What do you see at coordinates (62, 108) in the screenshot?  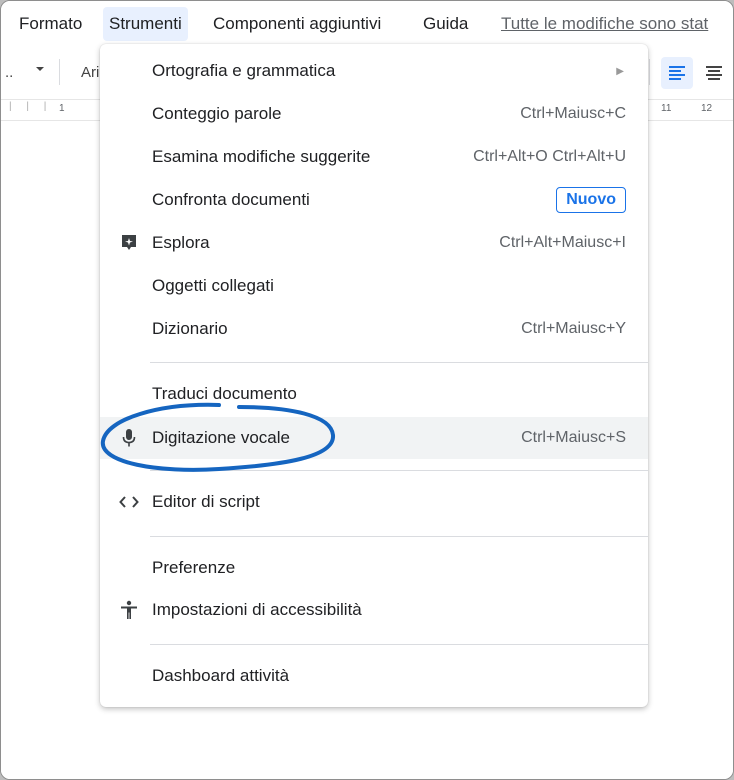 I see `ruler-mark: 1` at bounding box center [62, 108].